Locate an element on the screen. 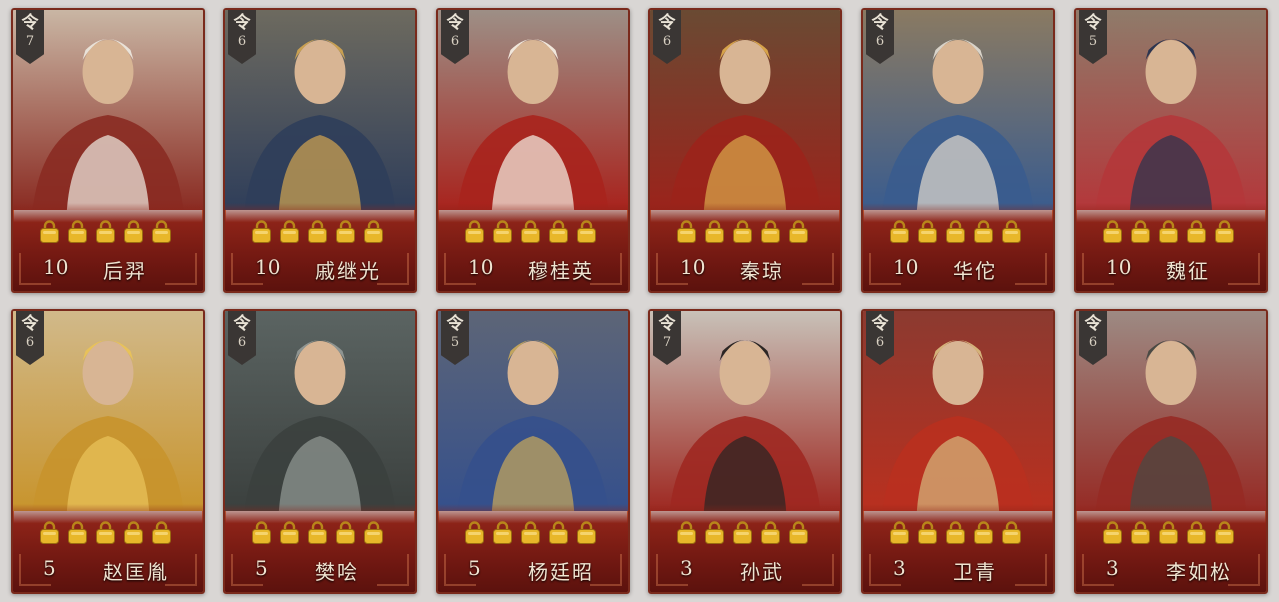 This screenshot has height=602, width=1279. hero-card: 令 6 5 赵匡胤 is located at coordinates (108, 451).